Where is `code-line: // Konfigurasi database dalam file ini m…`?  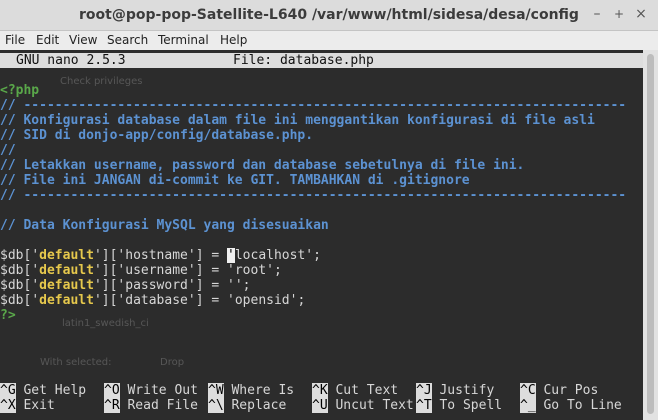
code-line: // Konfigurasi database dalam file ini m… is located at coordinates (297, 120).